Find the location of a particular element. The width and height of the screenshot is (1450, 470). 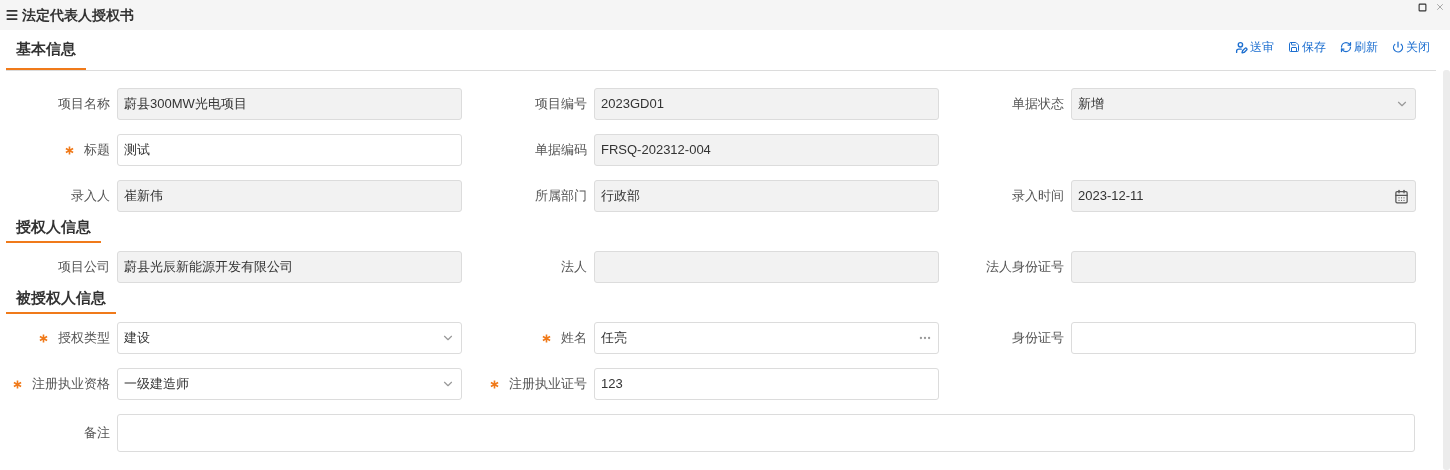

menu-icon is located at coordinates (12, 15).